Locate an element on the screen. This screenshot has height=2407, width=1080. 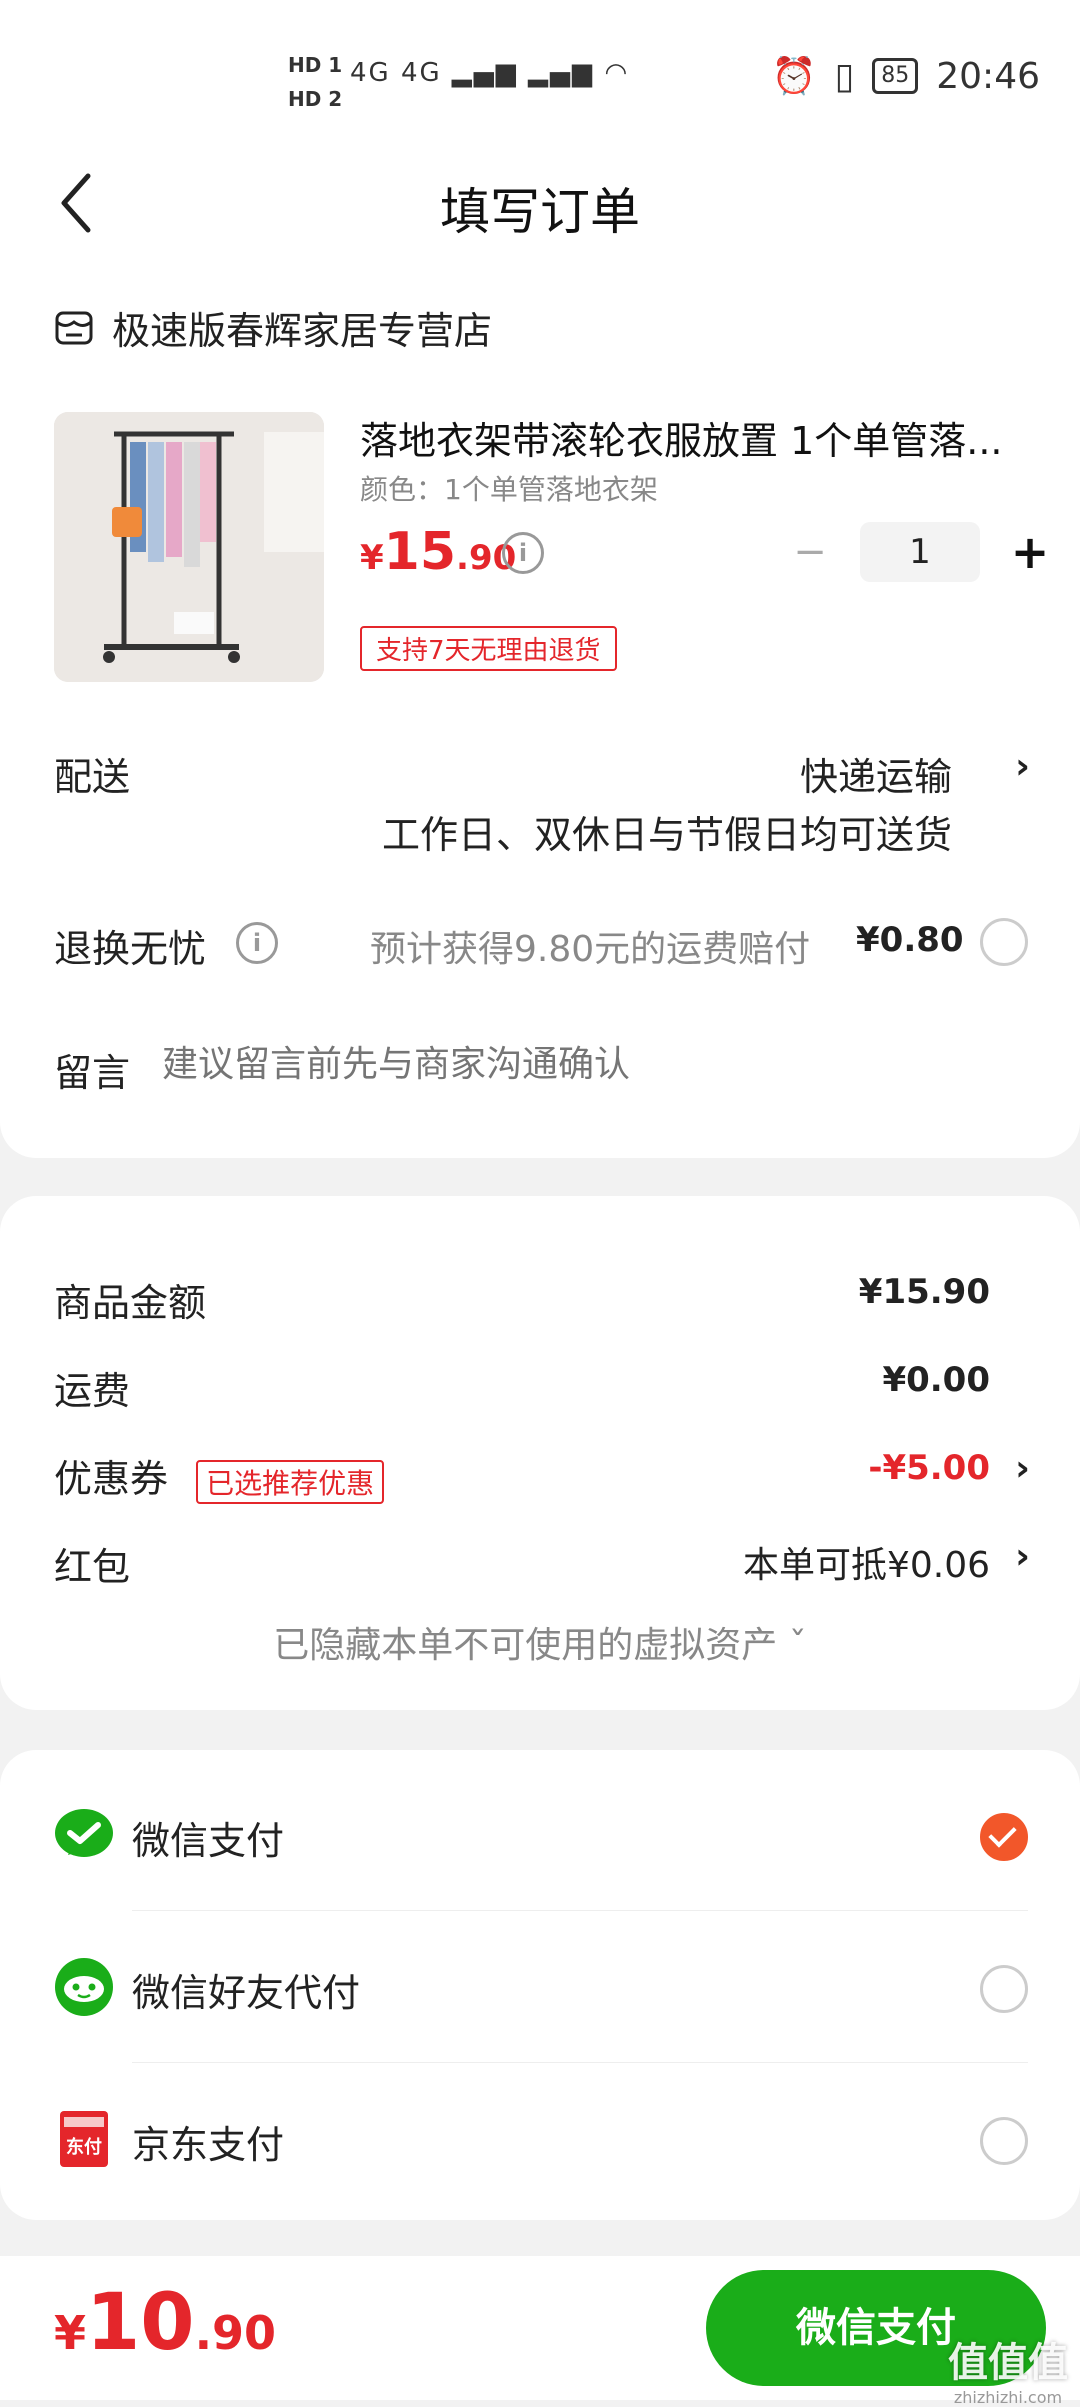
payment-option-wechat: 微信支付 is located at coordinates (540, 1835).